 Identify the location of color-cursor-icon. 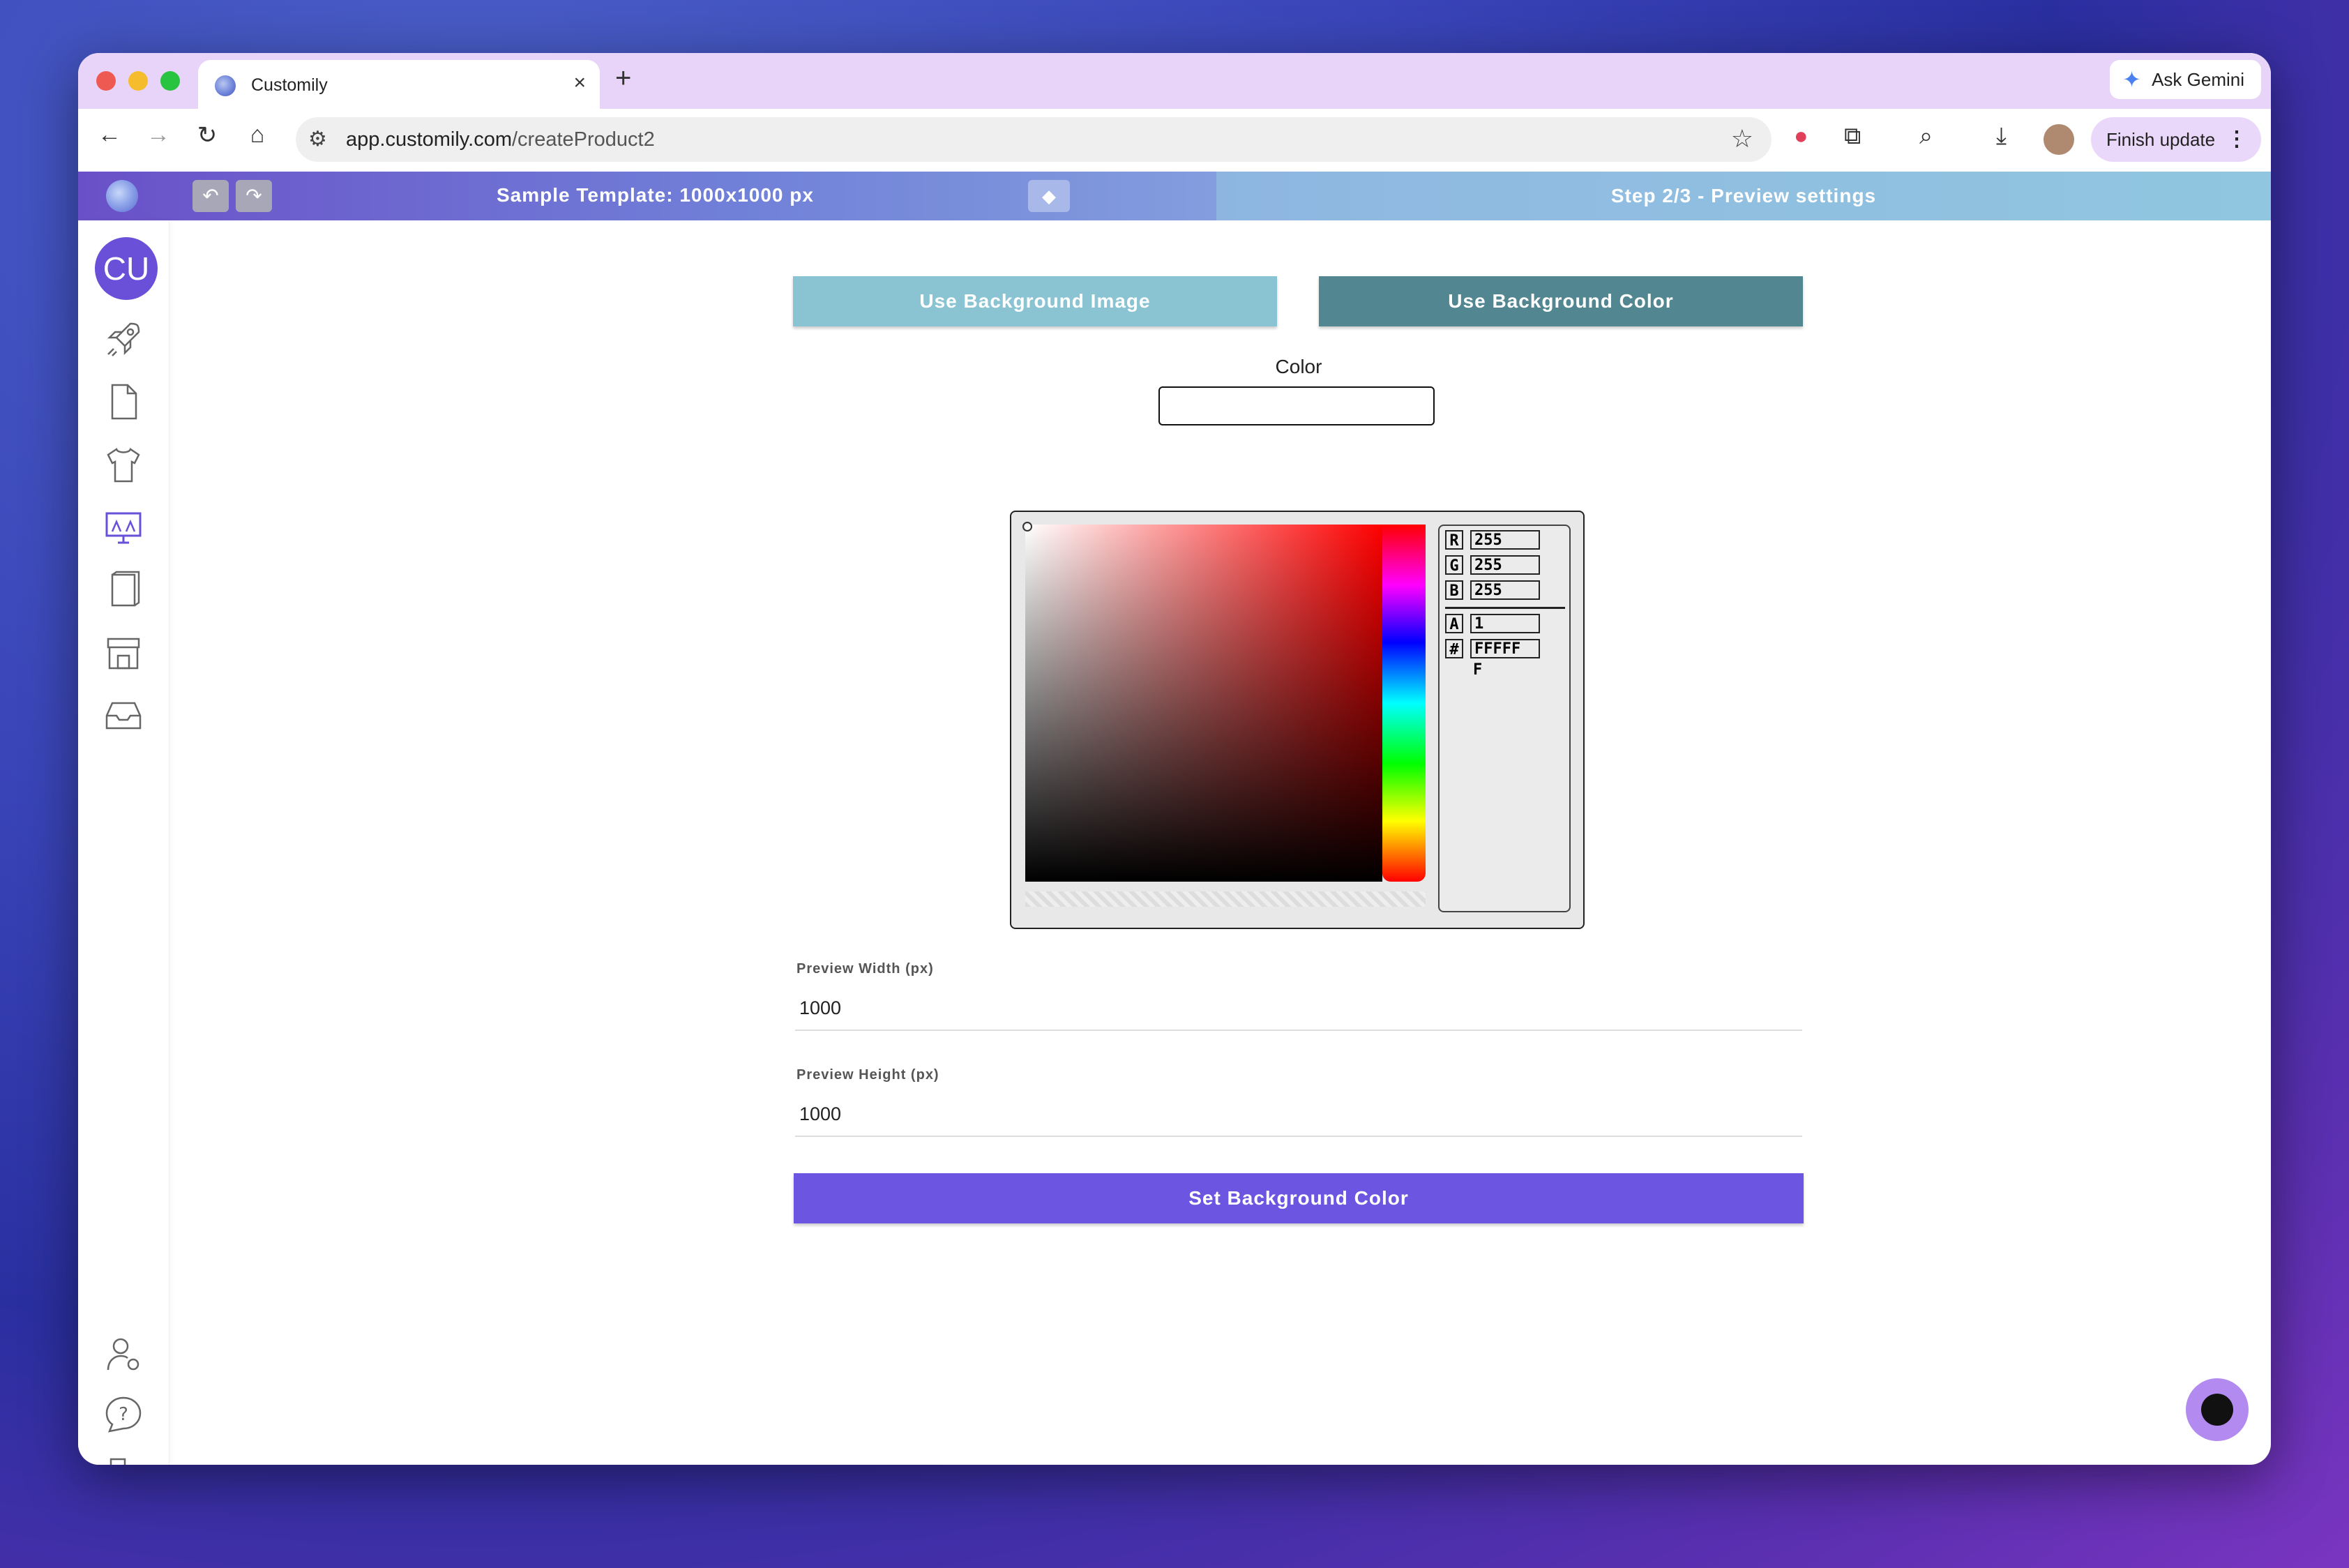
(1027, 527).